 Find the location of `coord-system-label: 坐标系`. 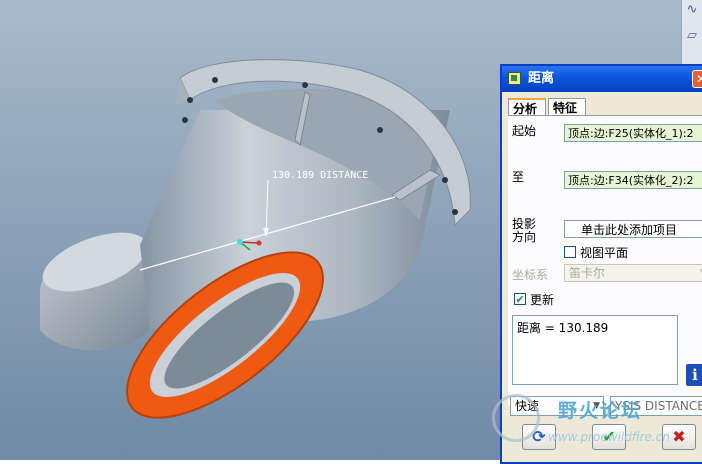

coord-system-label: 坐标系 is located at coordinates (530, 275).